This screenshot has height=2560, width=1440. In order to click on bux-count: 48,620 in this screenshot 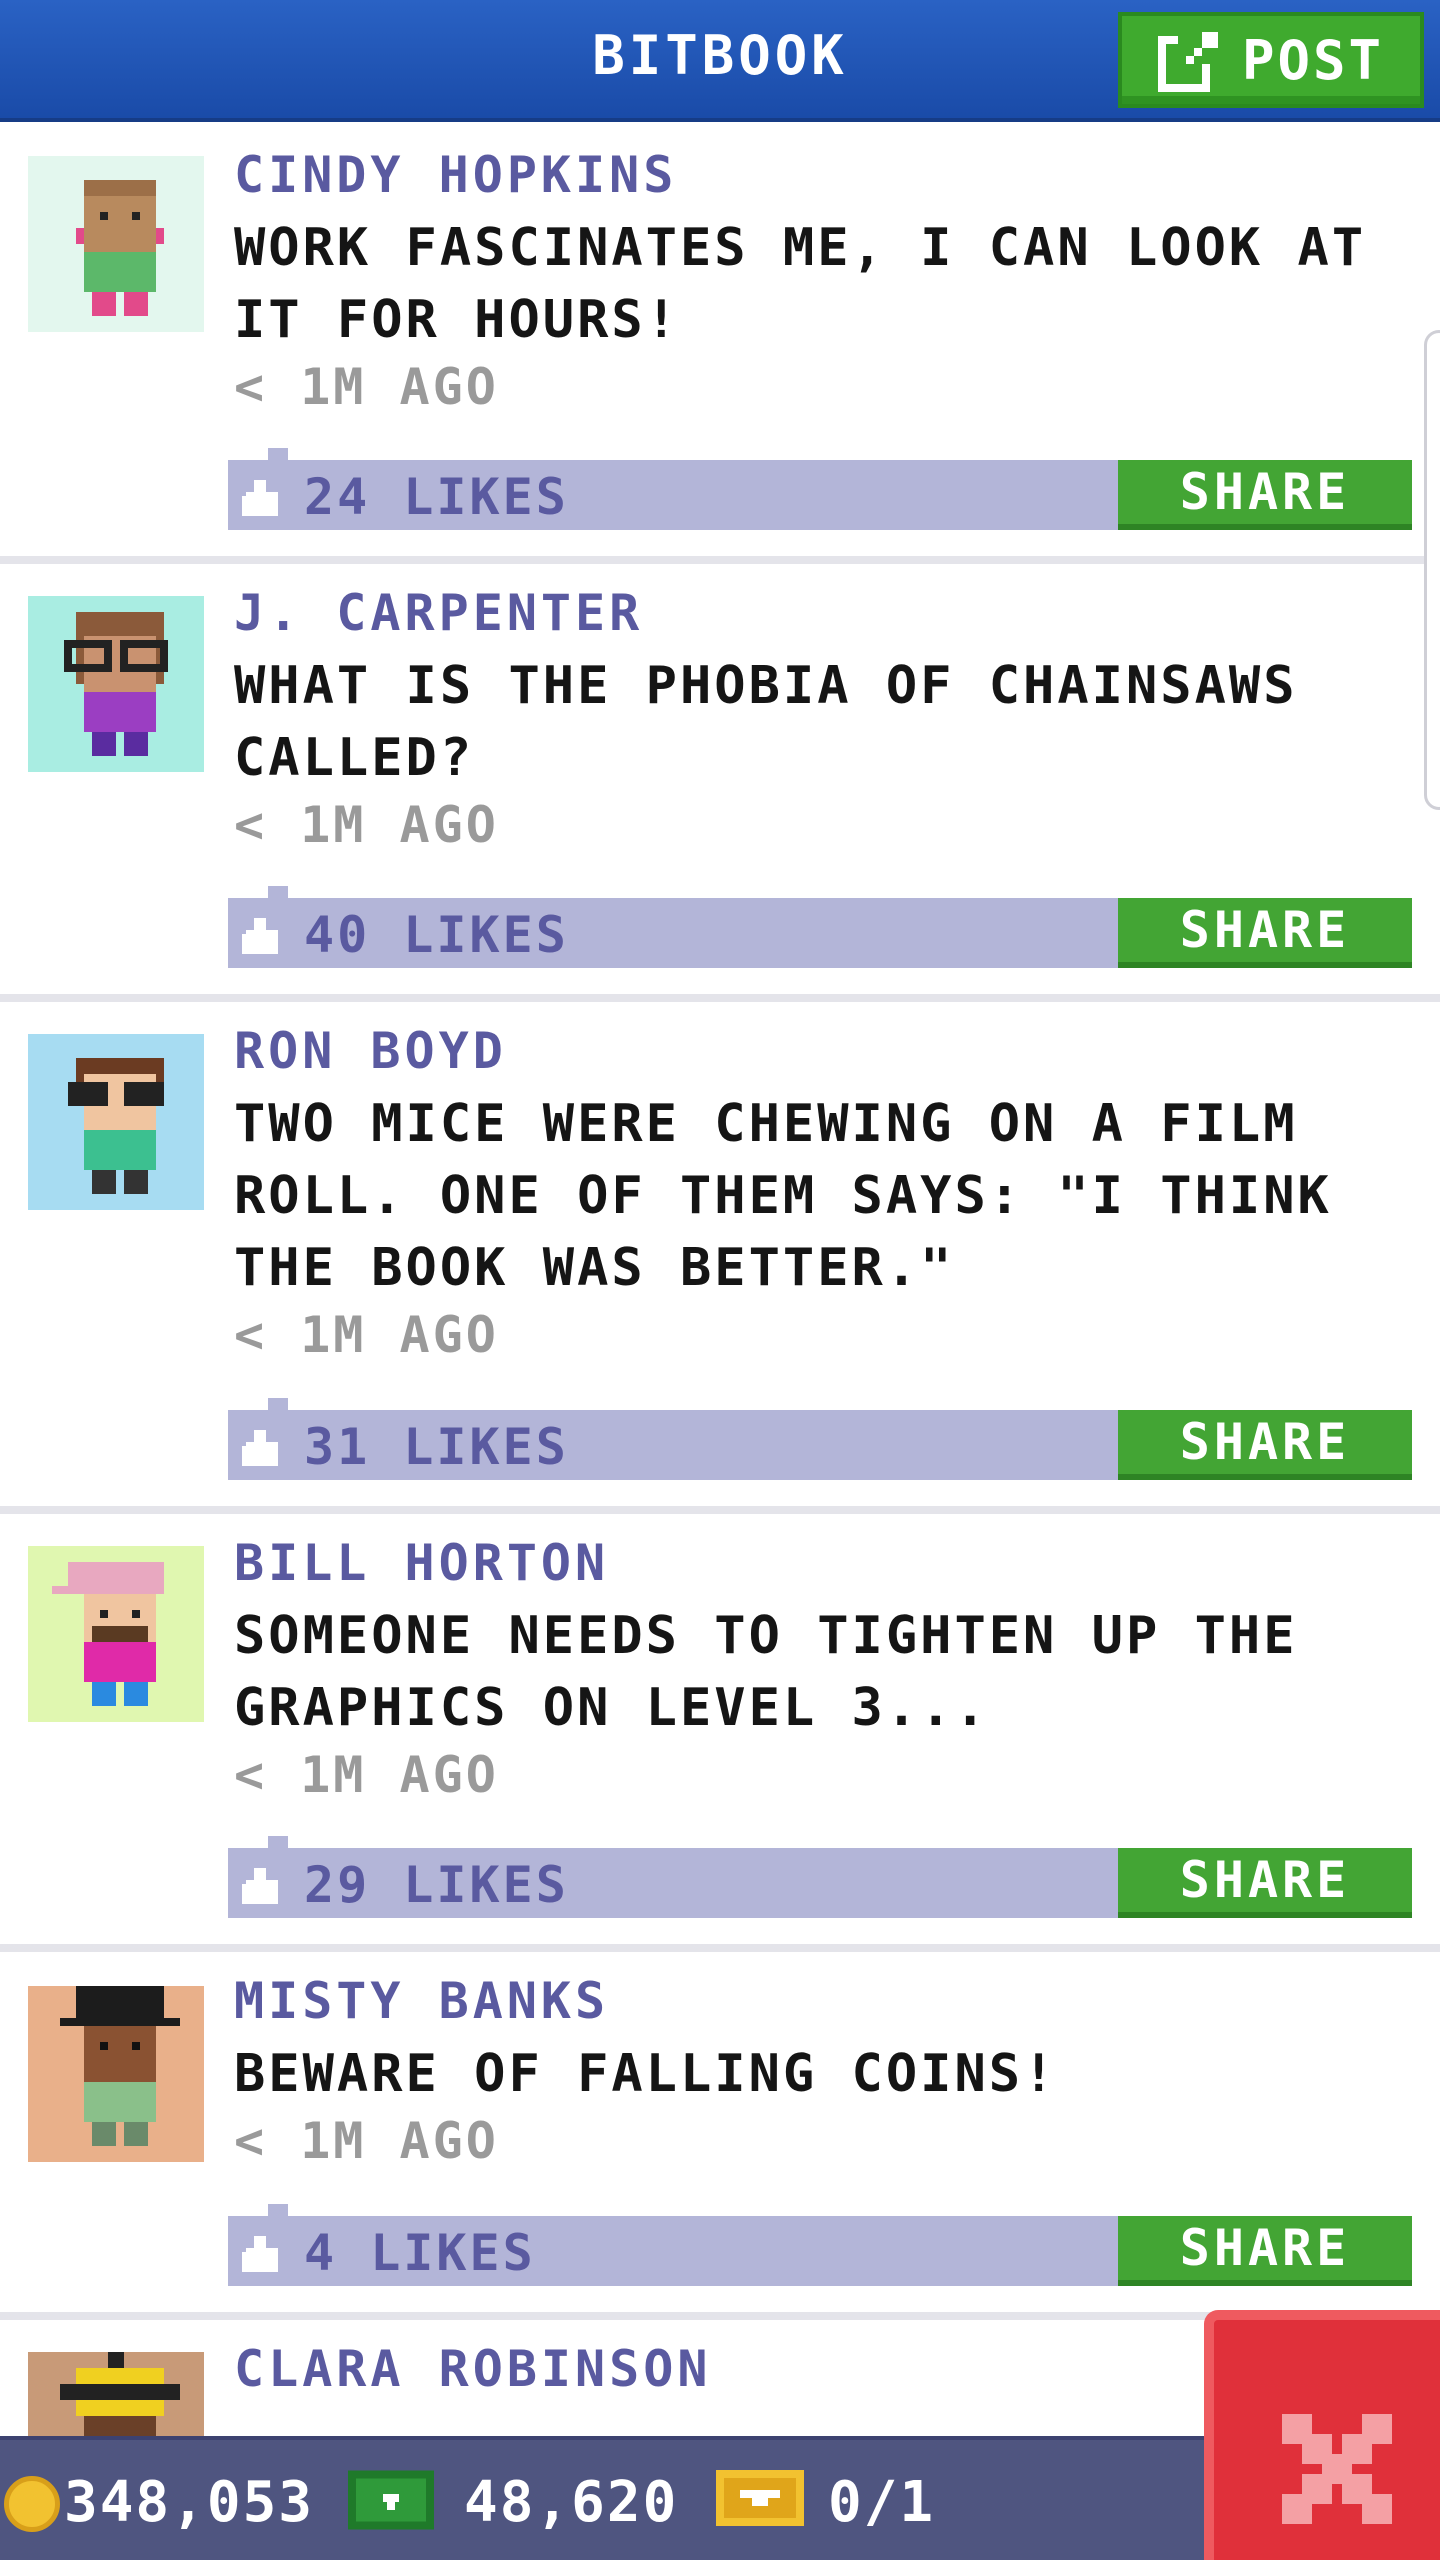, I will do `click(571, 2502)`.